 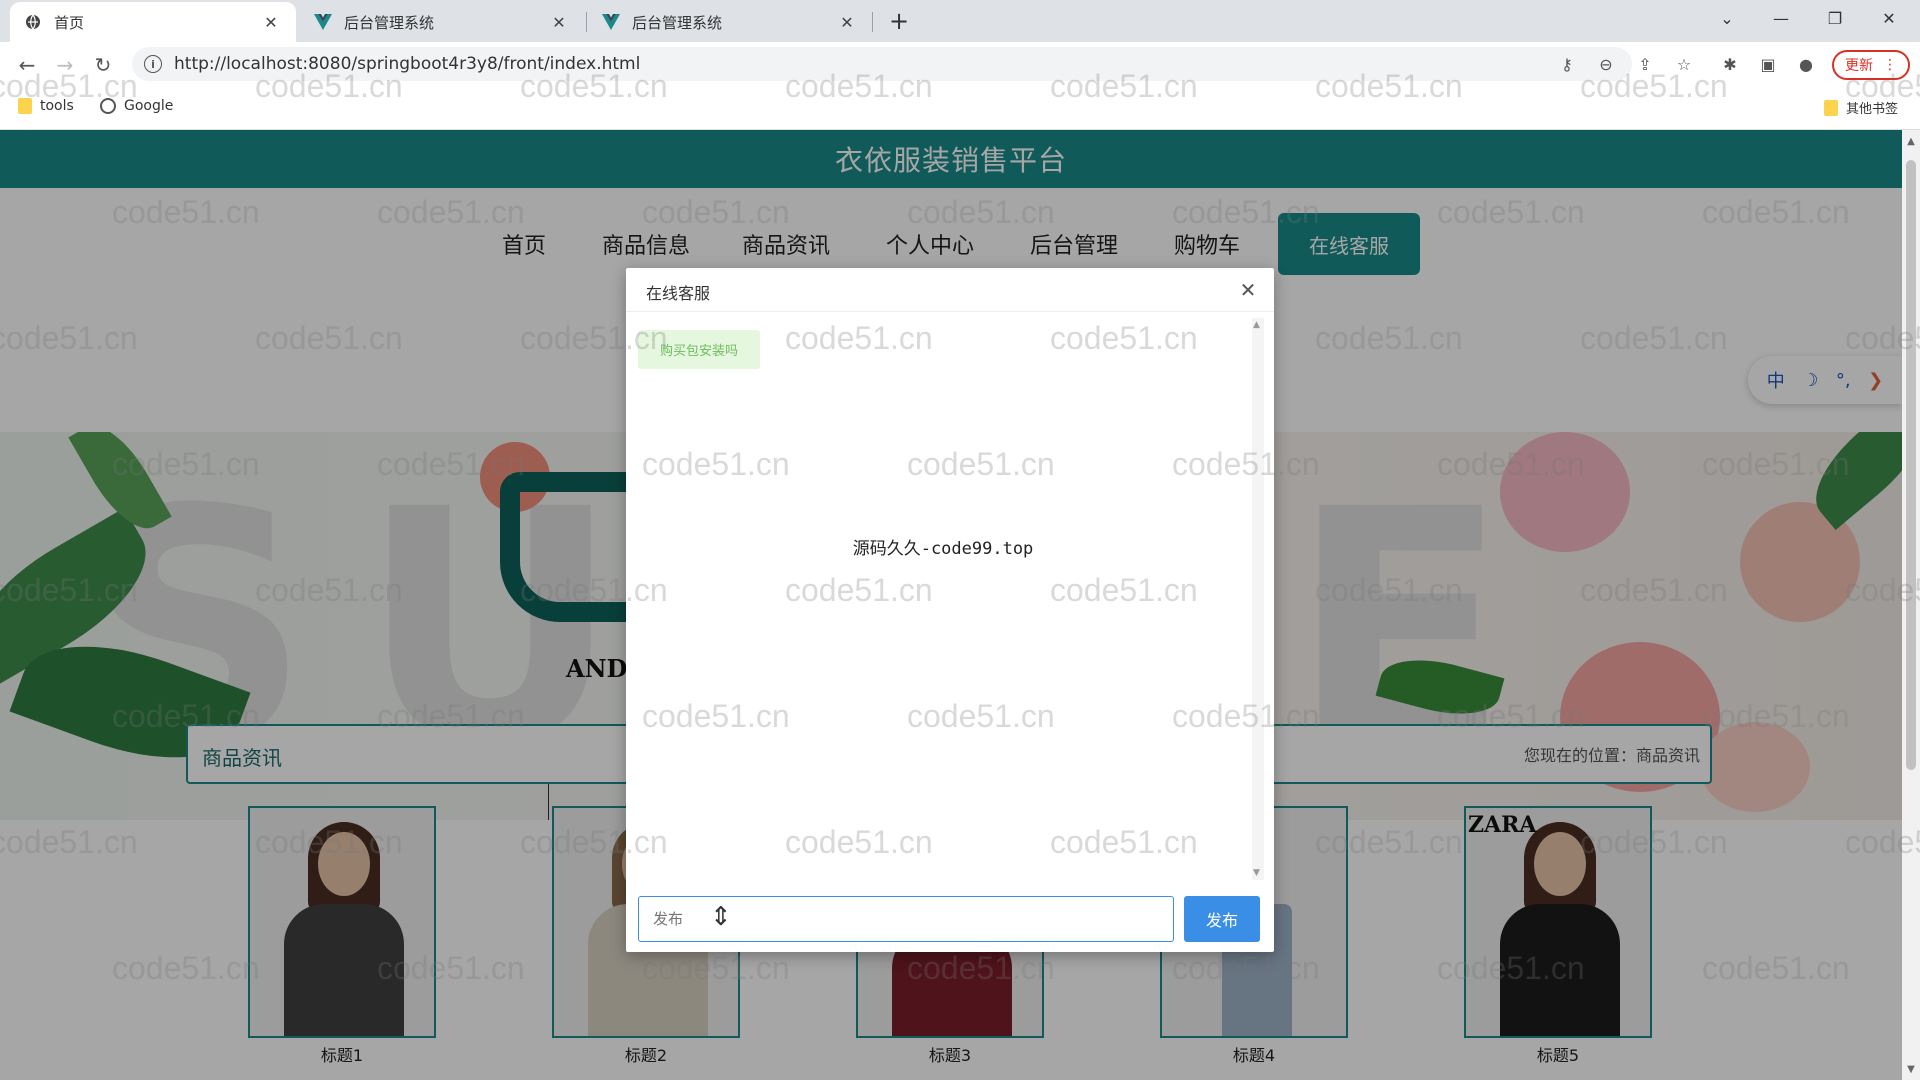 I want to click on window-close-icon: ✕, so click(x=1889, y=18).